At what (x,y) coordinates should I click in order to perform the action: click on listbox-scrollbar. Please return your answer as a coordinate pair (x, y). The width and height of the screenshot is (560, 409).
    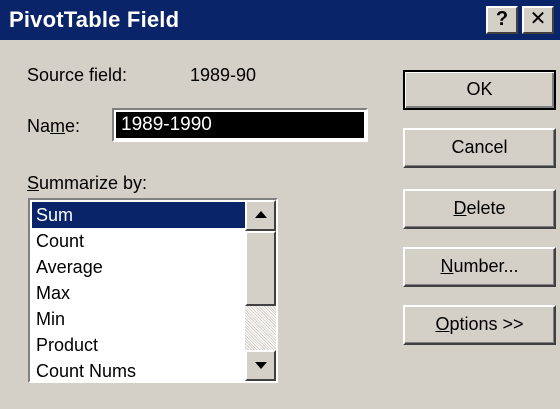
    Looking at the image, I should click on (260, 290).